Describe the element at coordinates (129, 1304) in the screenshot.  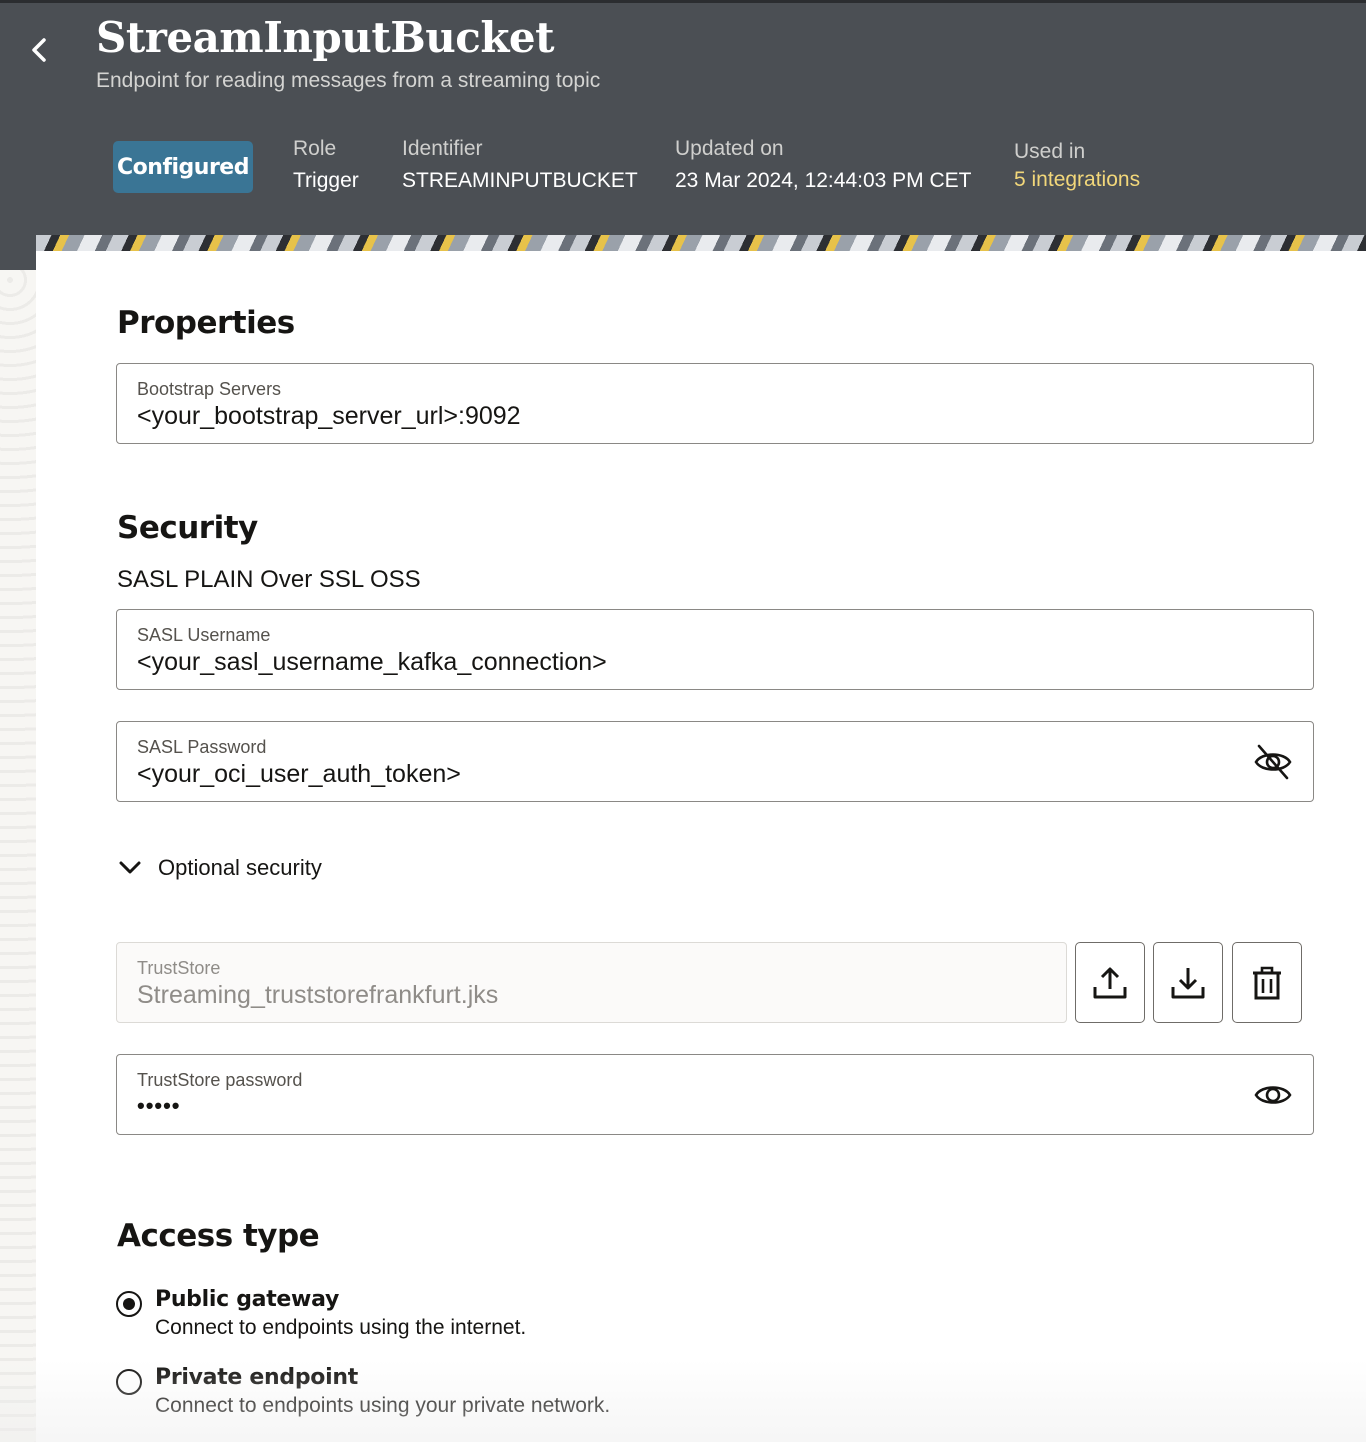
I see `public-gateway-radio` at that location.